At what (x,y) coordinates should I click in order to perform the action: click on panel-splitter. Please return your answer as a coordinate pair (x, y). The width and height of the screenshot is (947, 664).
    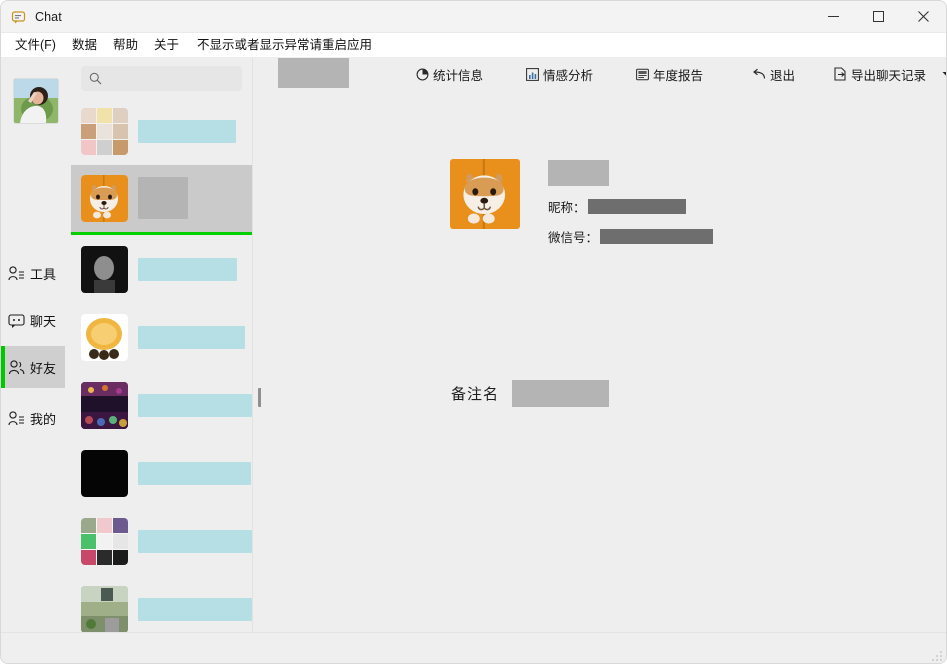
    Looking at the image, I should click on (257, 345).